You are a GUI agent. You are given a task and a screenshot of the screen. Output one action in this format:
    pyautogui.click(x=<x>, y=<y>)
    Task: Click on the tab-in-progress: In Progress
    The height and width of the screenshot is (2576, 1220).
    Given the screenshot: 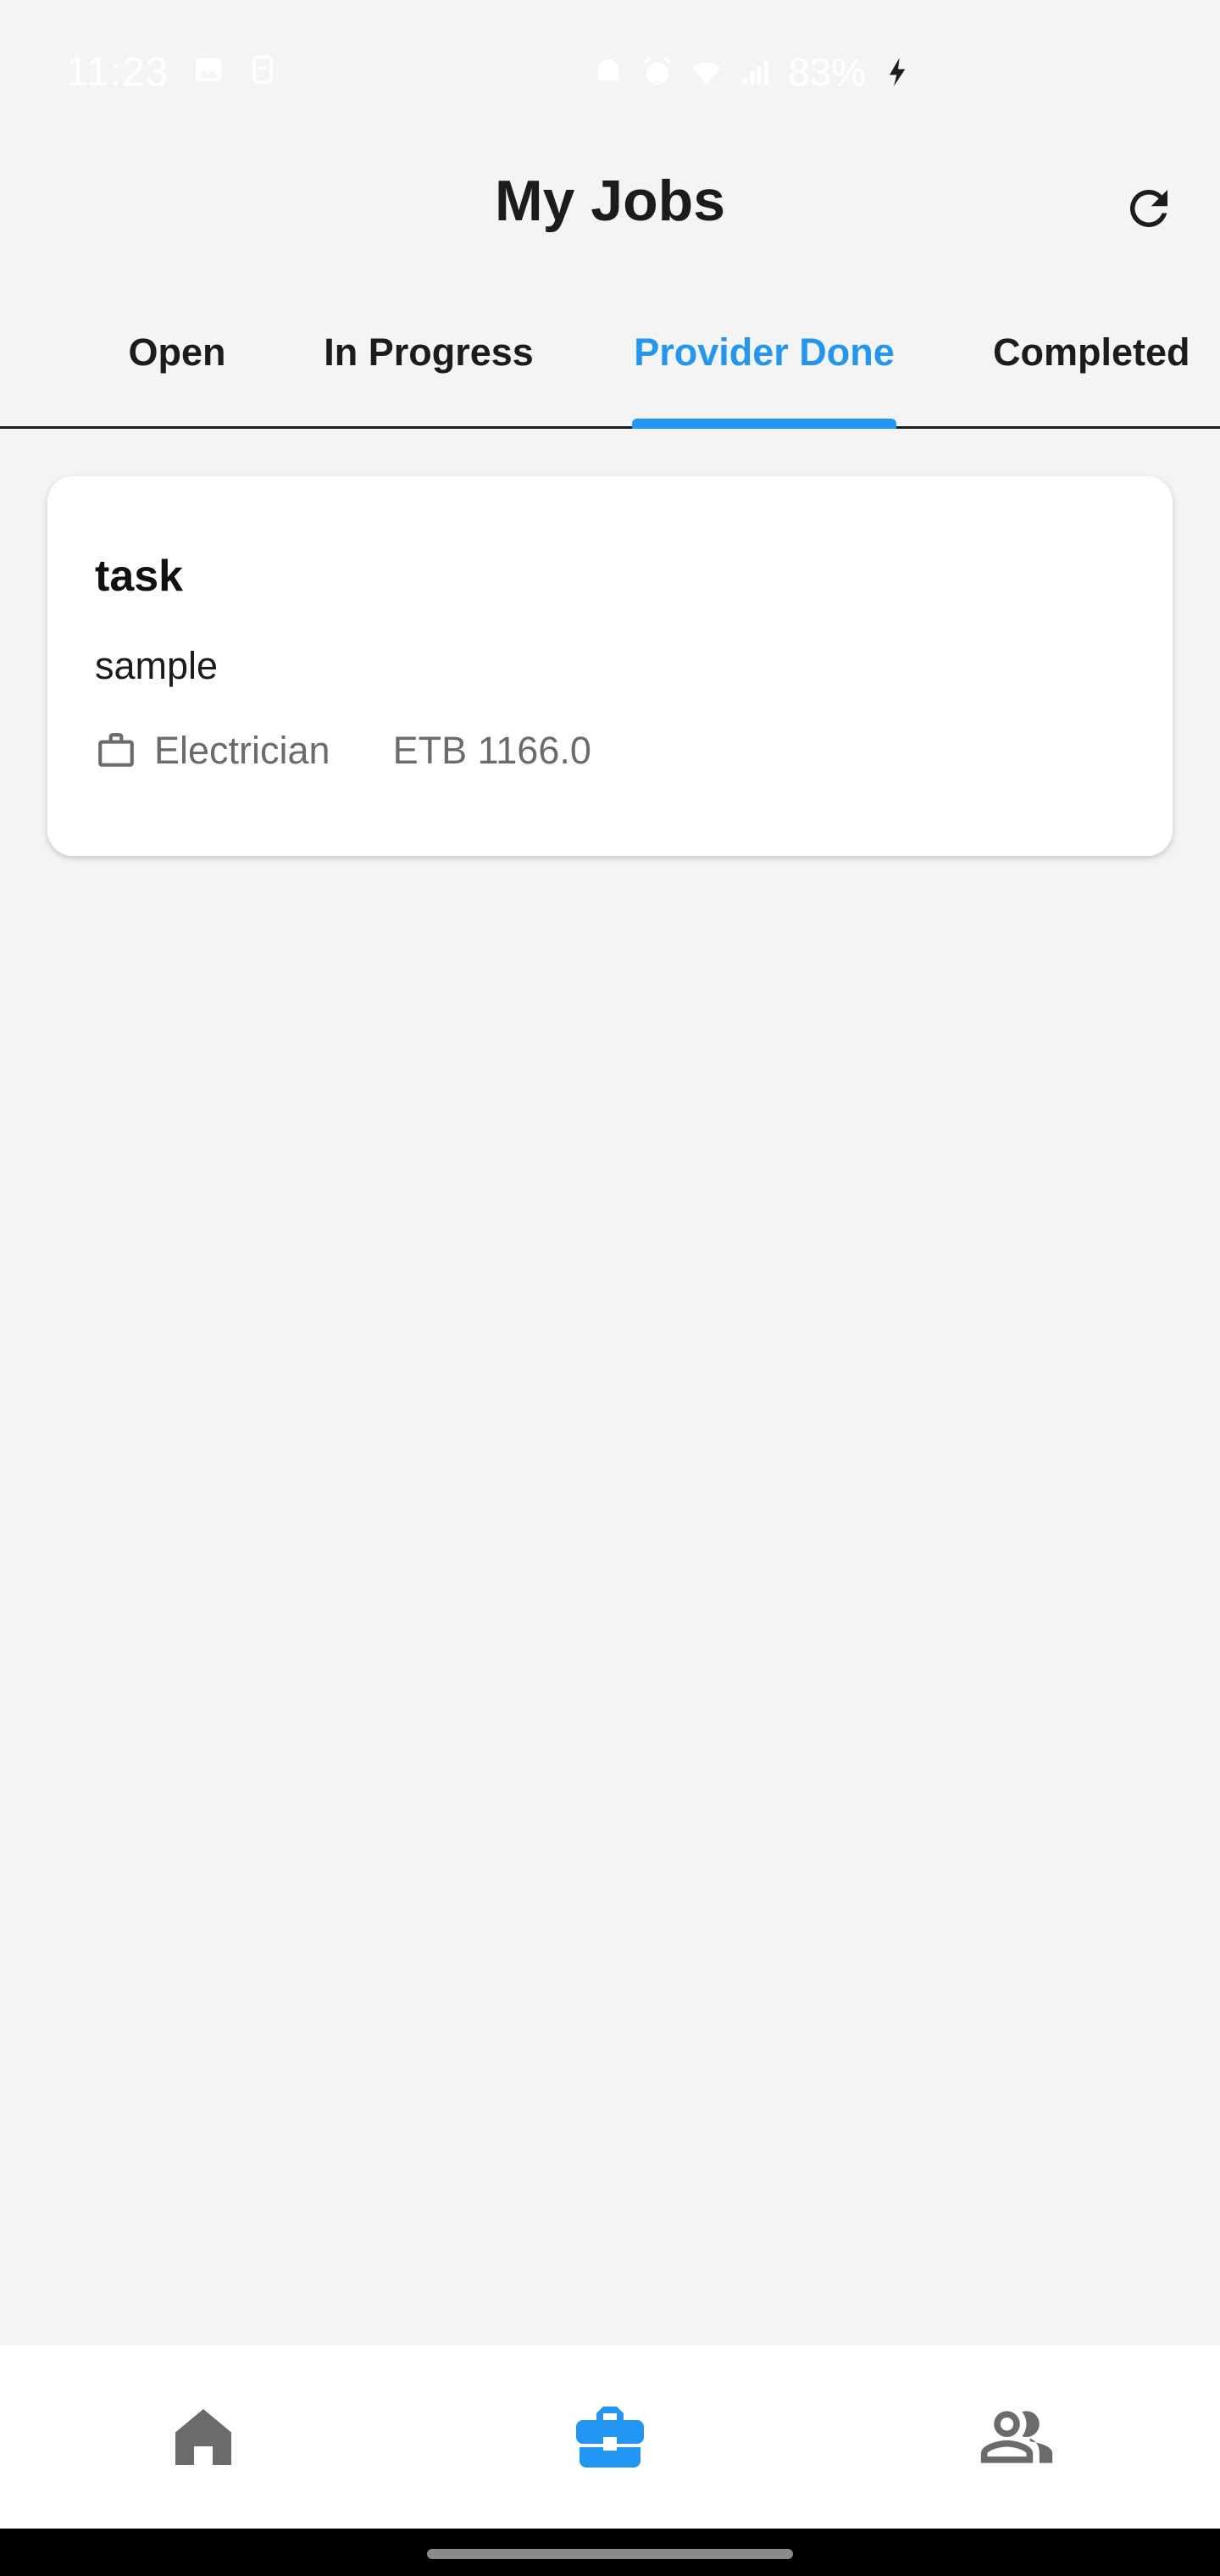 What is the action you would take?
    pyautogui.click(x=428, y=367)
    